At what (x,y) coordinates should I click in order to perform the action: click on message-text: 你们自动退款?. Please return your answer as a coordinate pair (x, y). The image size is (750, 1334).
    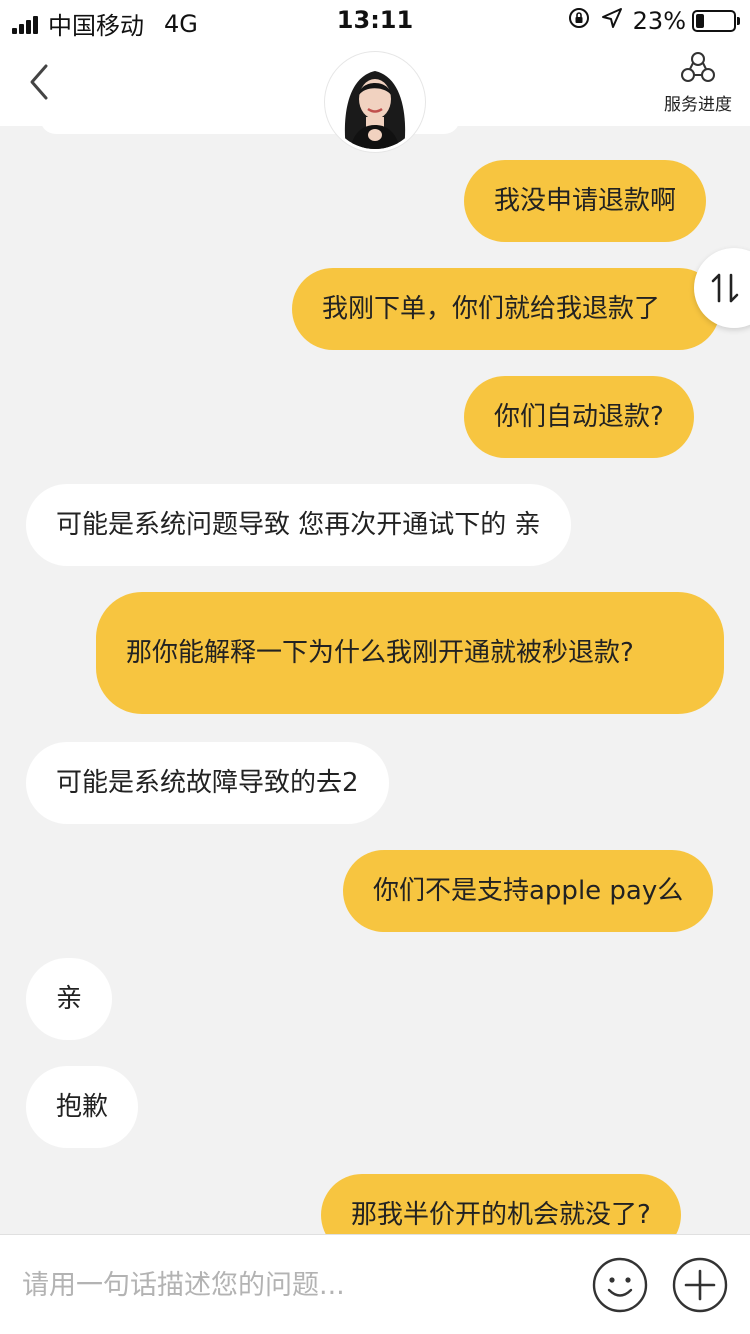
    Looking at the image, I should click on (579, 417).